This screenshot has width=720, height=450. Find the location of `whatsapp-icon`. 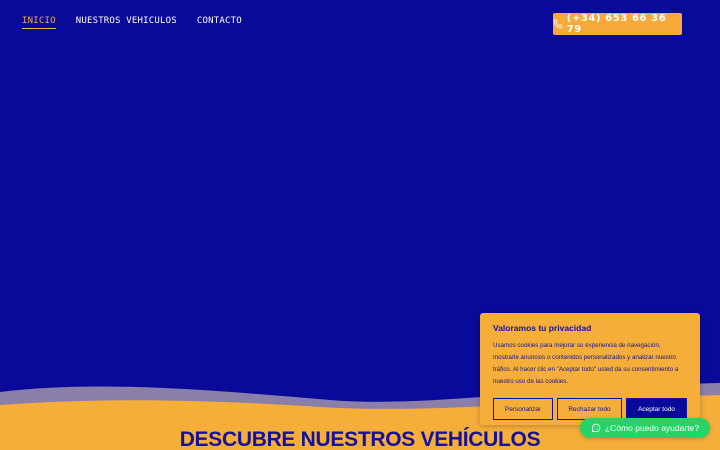

whatsapp-icon is located at coordinates (596, 428).